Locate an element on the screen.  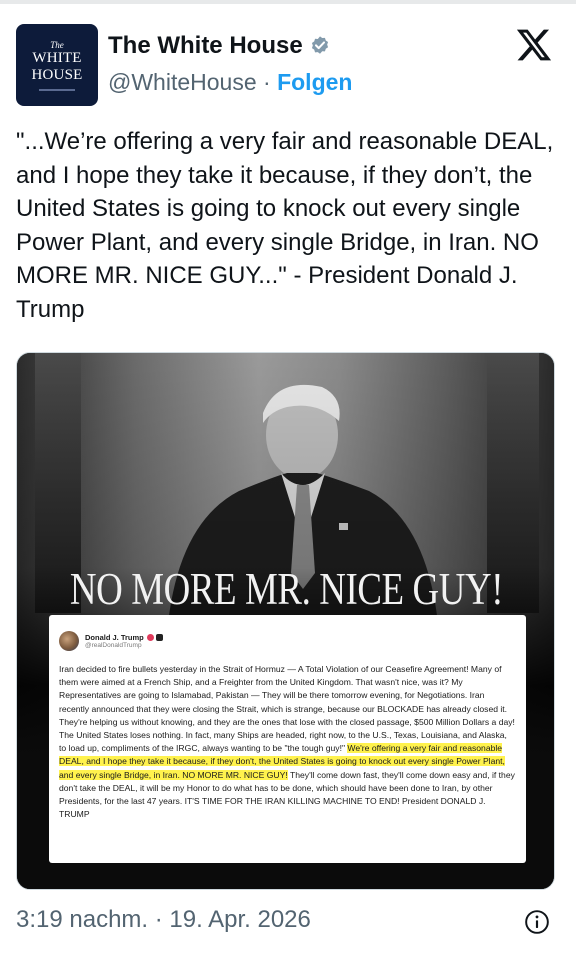
x-logo-icon is located at coordinates (534, 45).